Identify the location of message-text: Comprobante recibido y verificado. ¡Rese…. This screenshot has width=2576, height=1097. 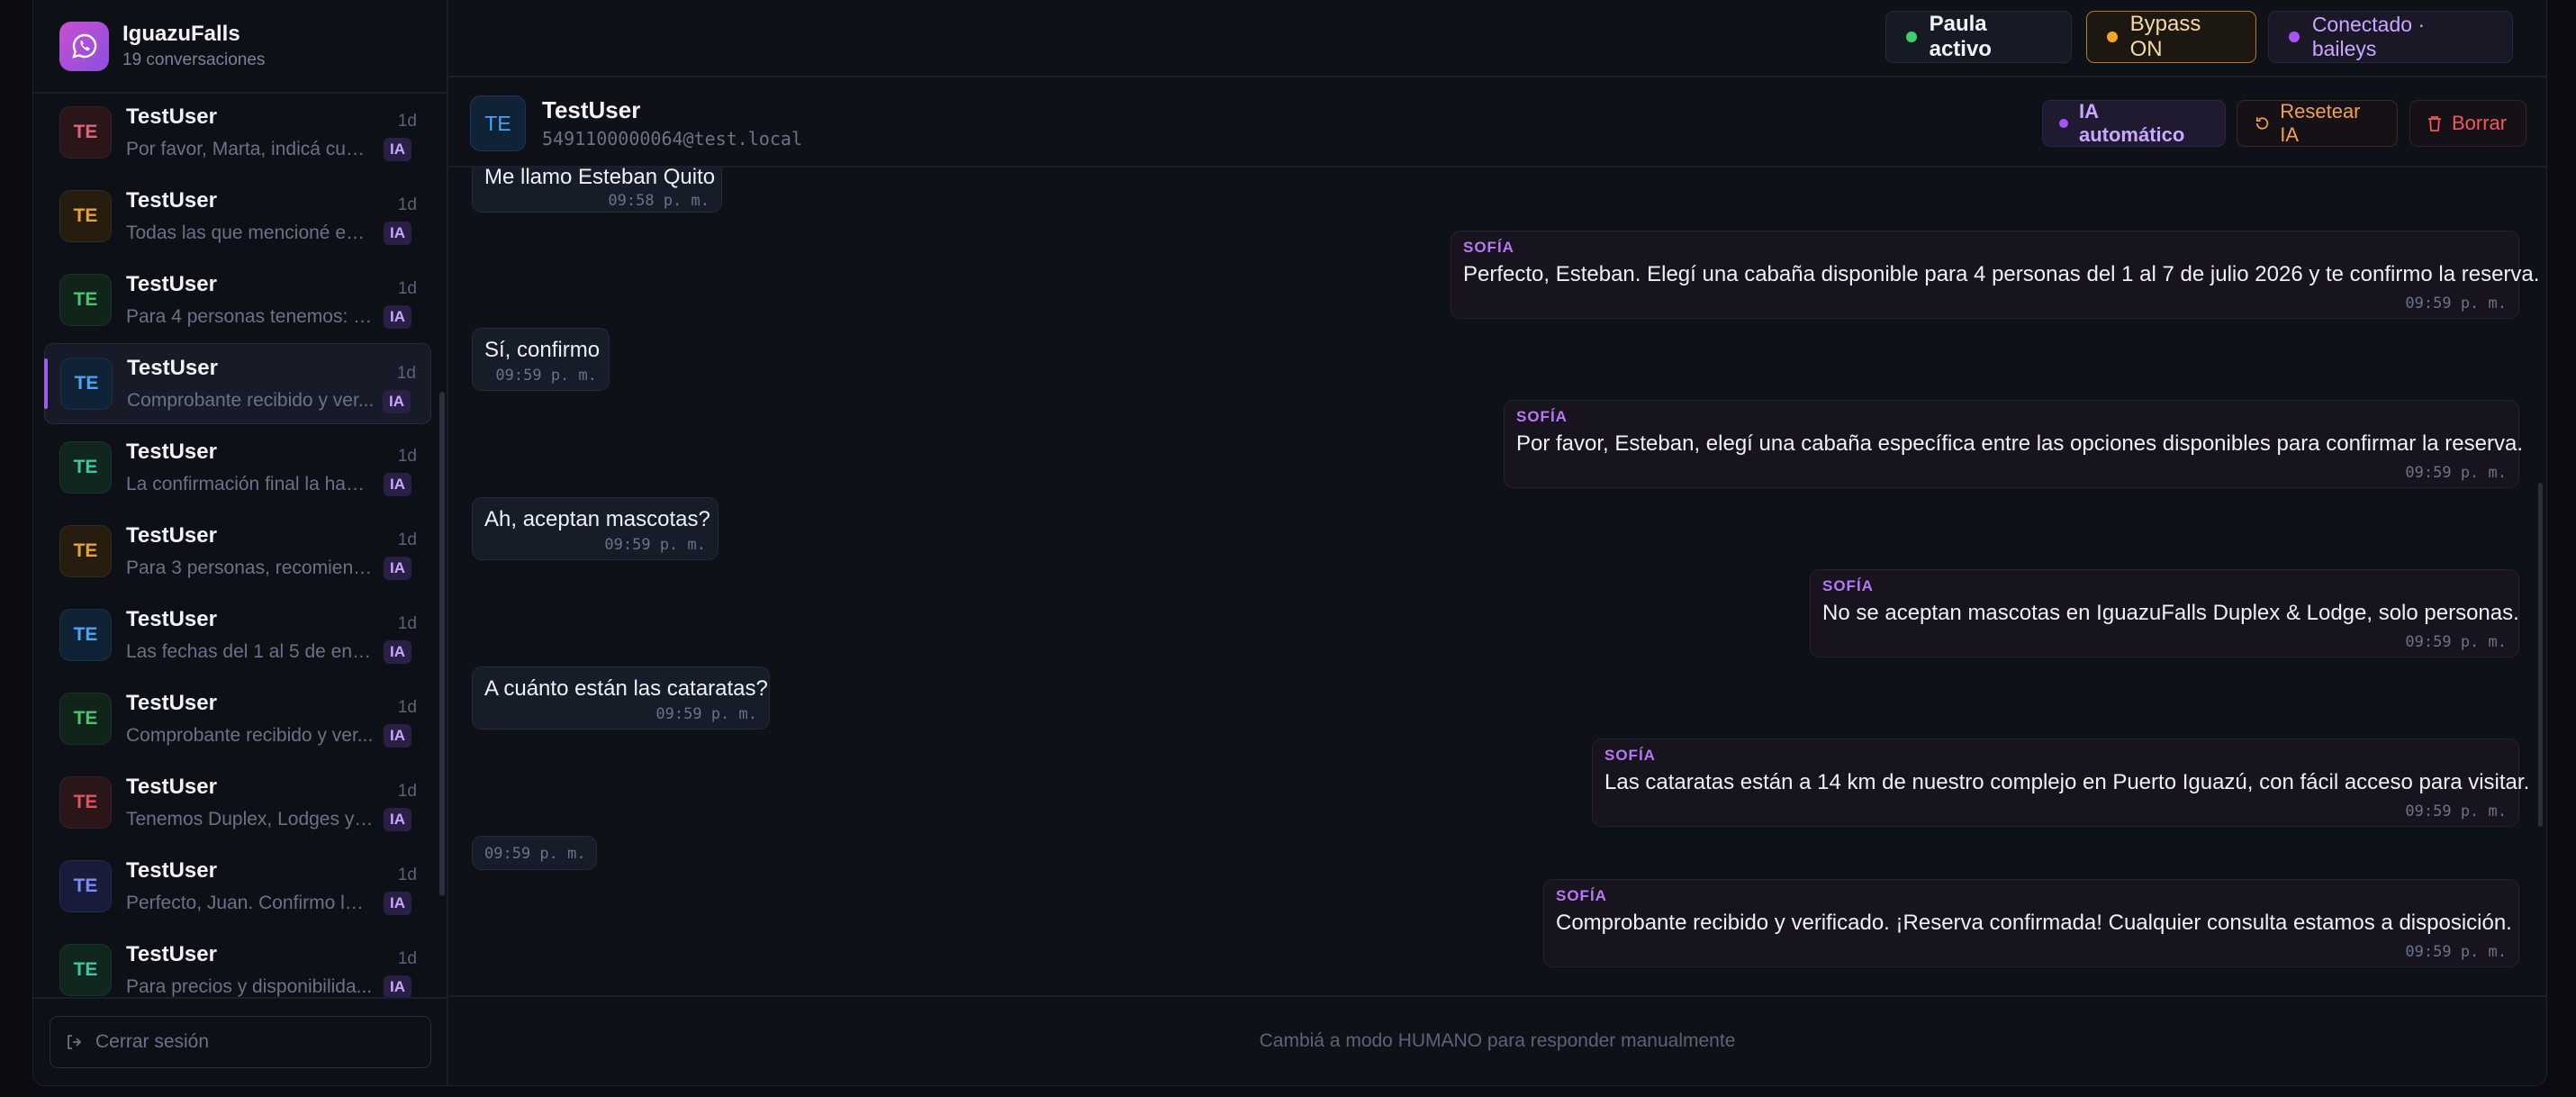
(2034, 923).